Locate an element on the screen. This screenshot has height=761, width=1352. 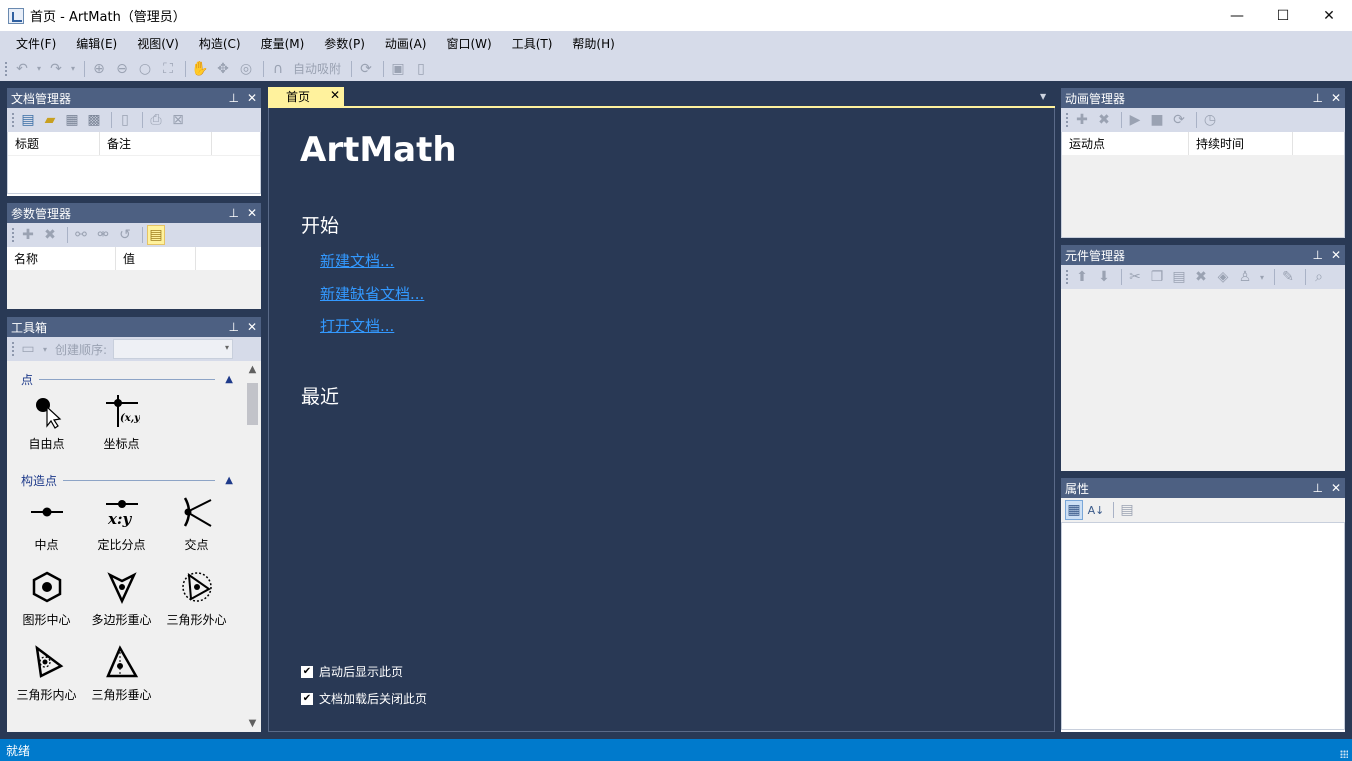
new-document-icon: ▤ is located at coordinates (28, 120).